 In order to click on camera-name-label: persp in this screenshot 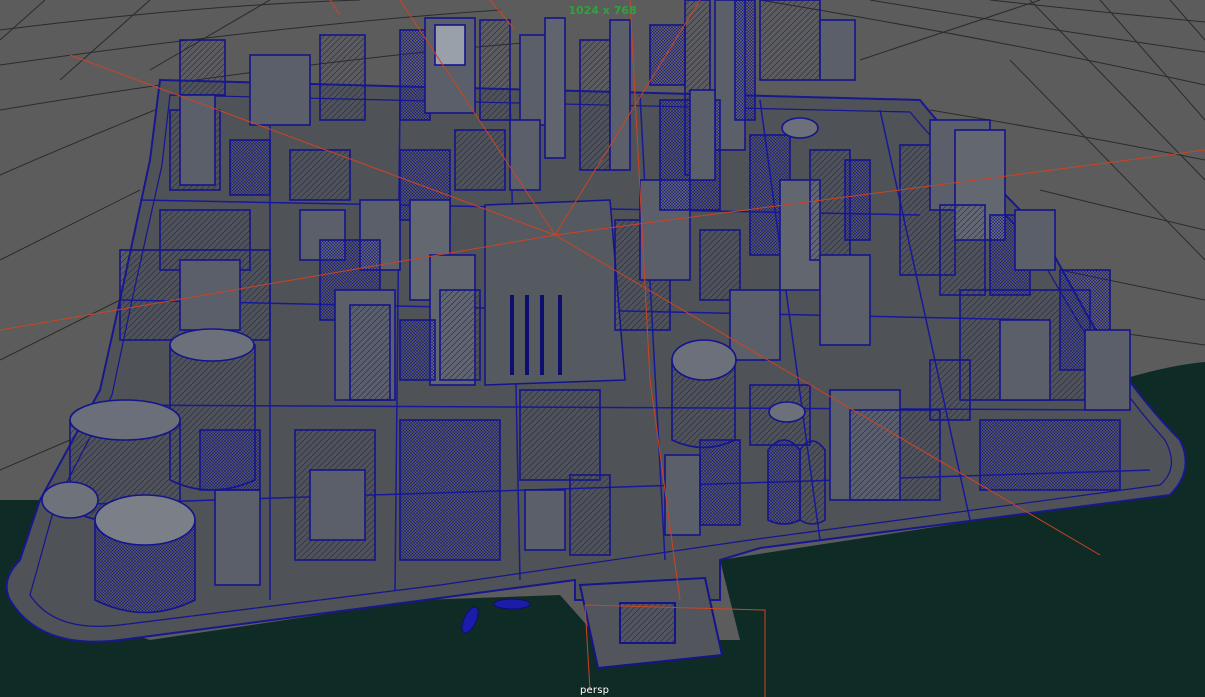, I will do `click(595, 690)`.